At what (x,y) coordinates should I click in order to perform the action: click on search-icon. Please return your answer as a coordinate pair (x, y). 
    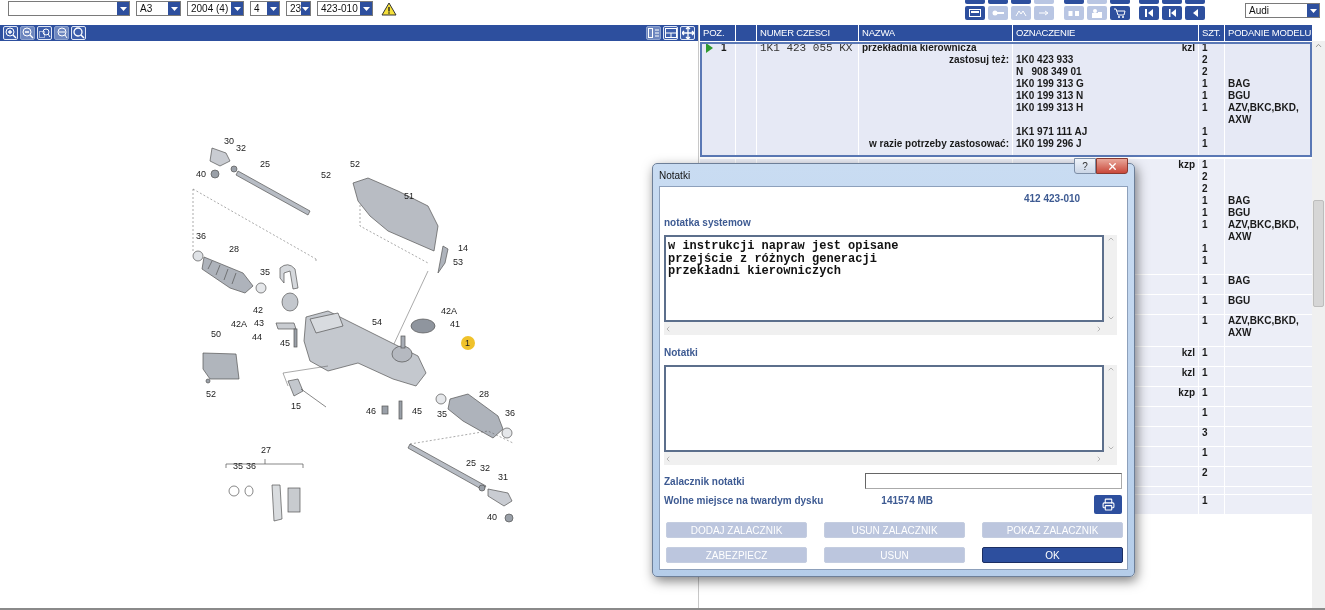
    Looking at the image, I should click on (78, 33).